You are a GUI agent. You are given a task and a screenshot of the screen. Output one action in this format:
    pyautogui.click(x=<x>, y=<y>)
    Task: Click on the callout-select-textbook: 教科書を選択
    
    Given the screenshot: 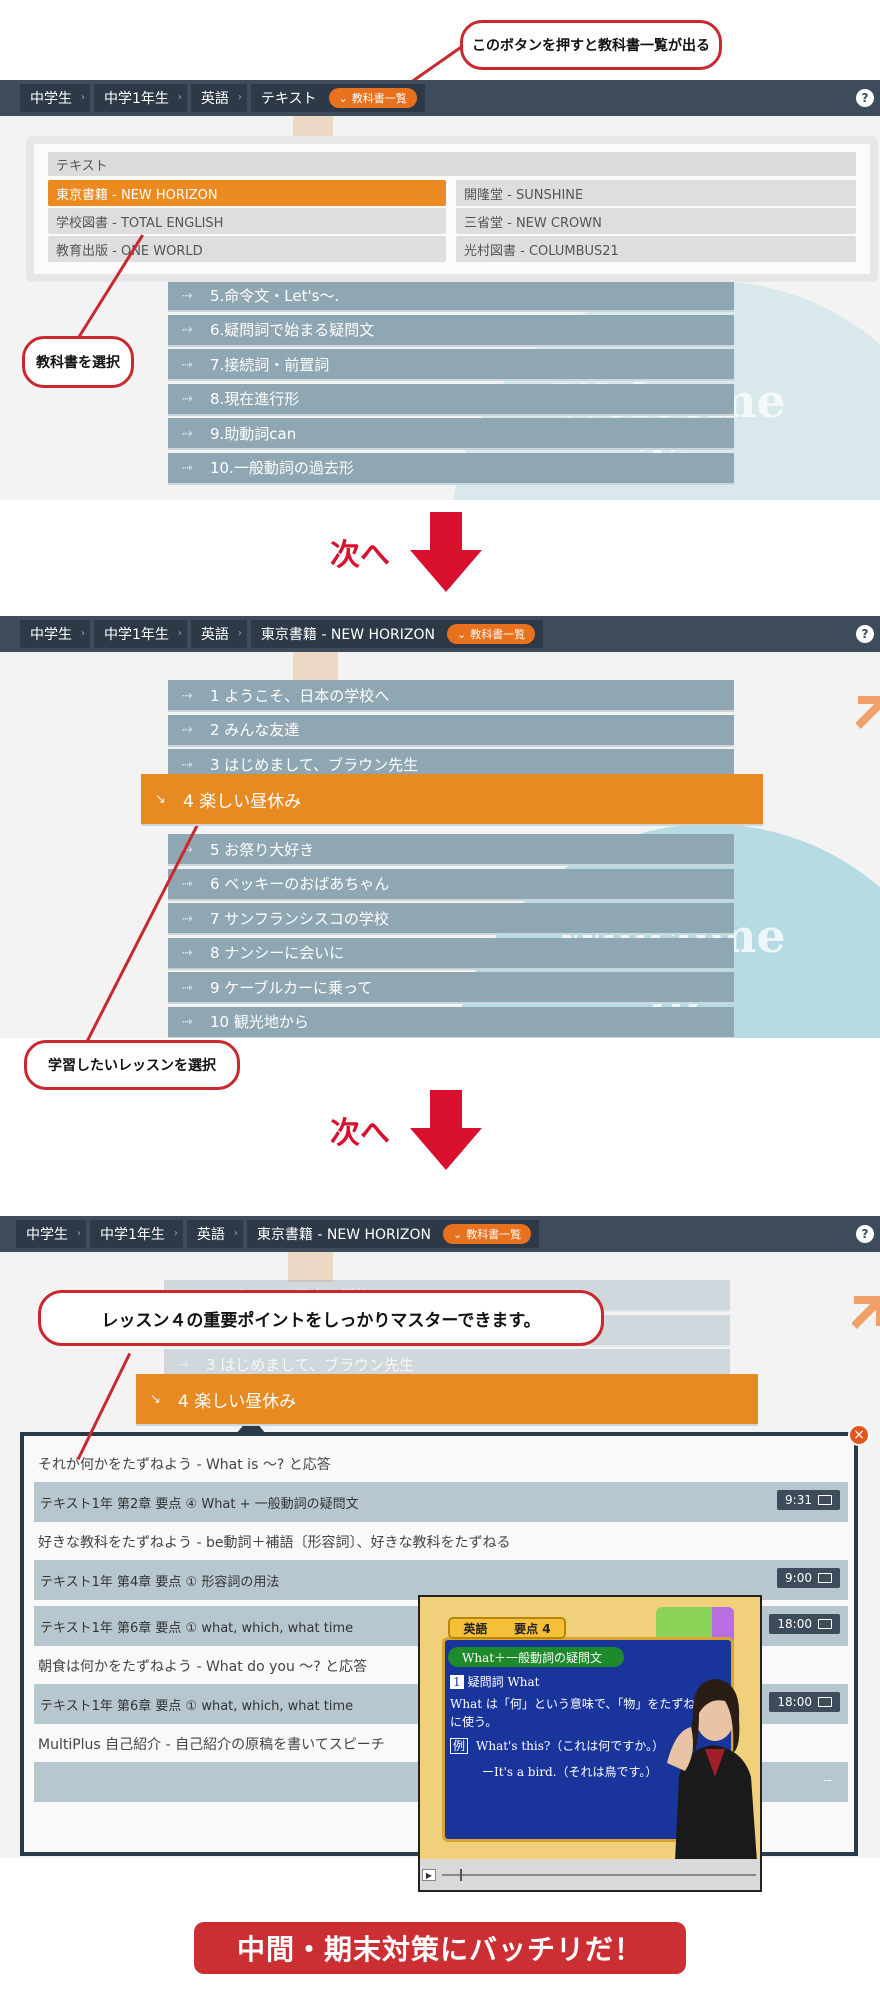 What is the action you would take?
    pyautogui.click(x=78, y=362)
    